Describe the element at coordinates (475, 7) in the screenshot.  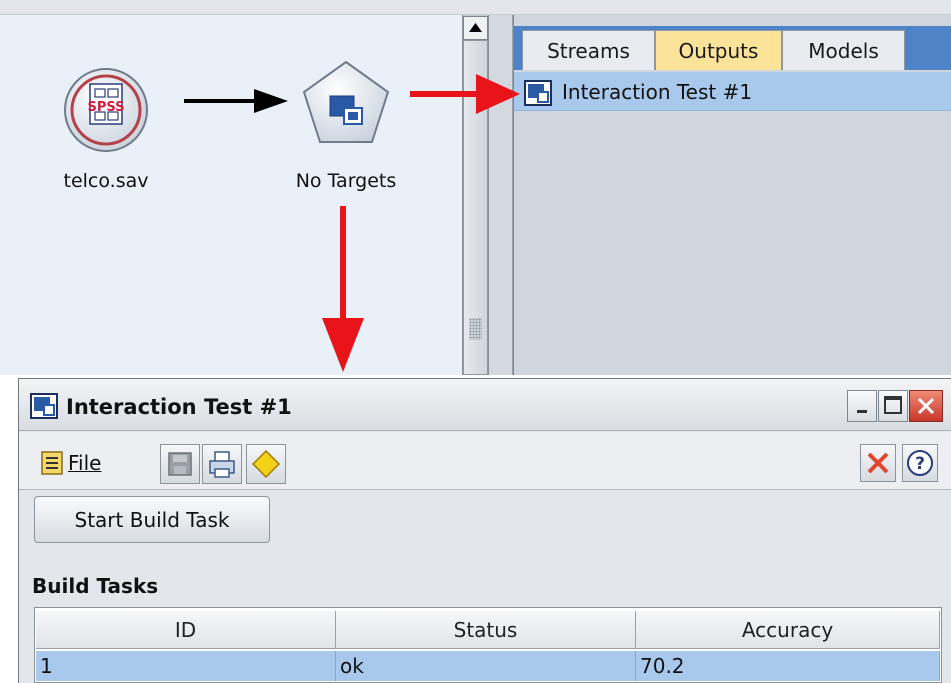
I see `top-strip` at that location.